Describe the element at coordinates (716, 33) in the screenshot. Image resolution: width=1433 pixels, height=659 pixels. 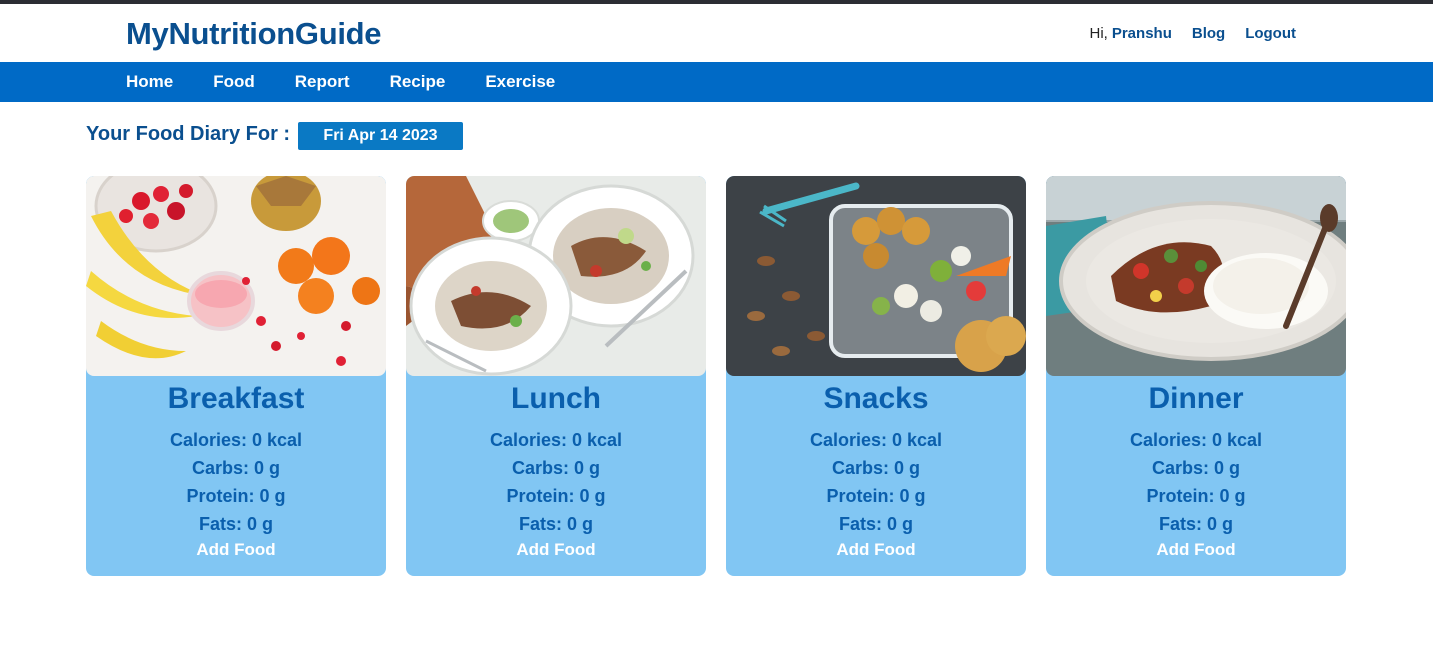
I see `header: MyNutritionGuide Hi, Pranshu Blog Logout` at that location.